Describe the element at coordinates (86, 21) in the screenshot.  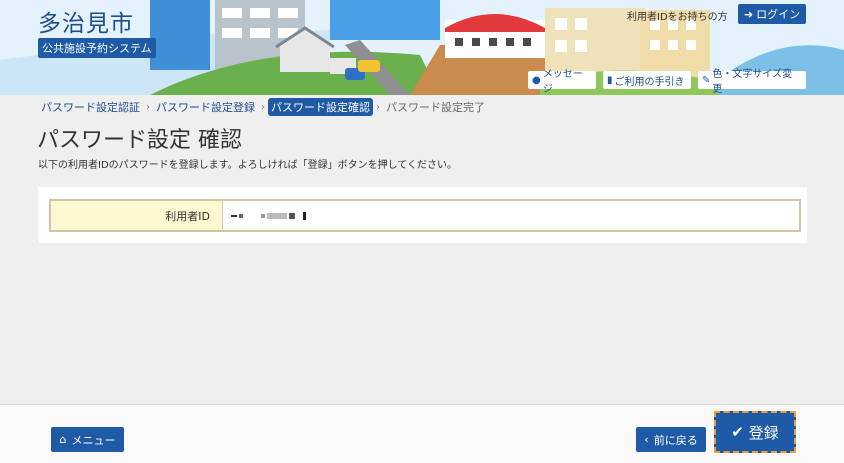
I see `city-name: 多治見市` at that location.